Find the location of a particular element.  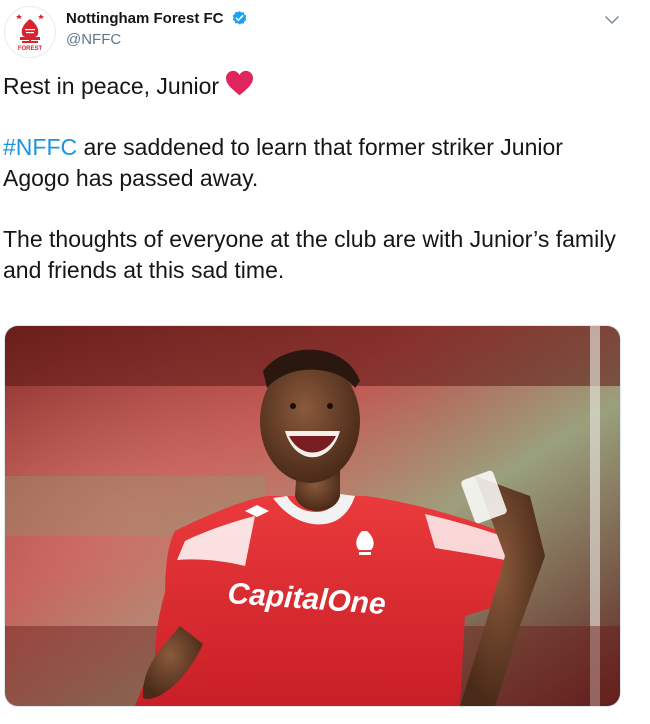

red-heart-icon is located at coordinates (240, 83).